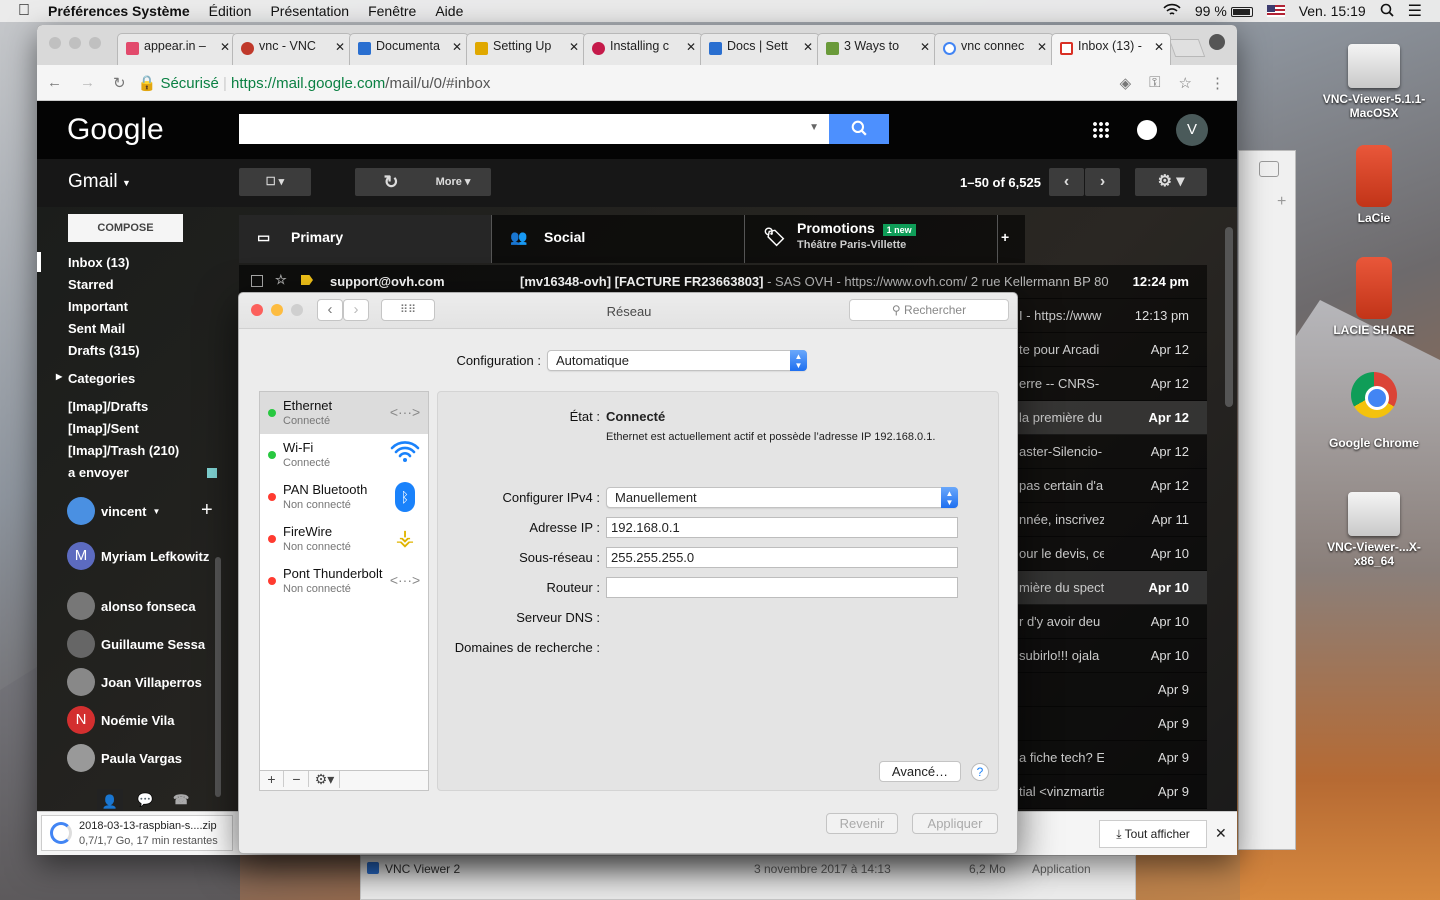 The image size is (1440, 900). I want to click on show-all-grid-icon: ⠿⠿, so click(408, 310).